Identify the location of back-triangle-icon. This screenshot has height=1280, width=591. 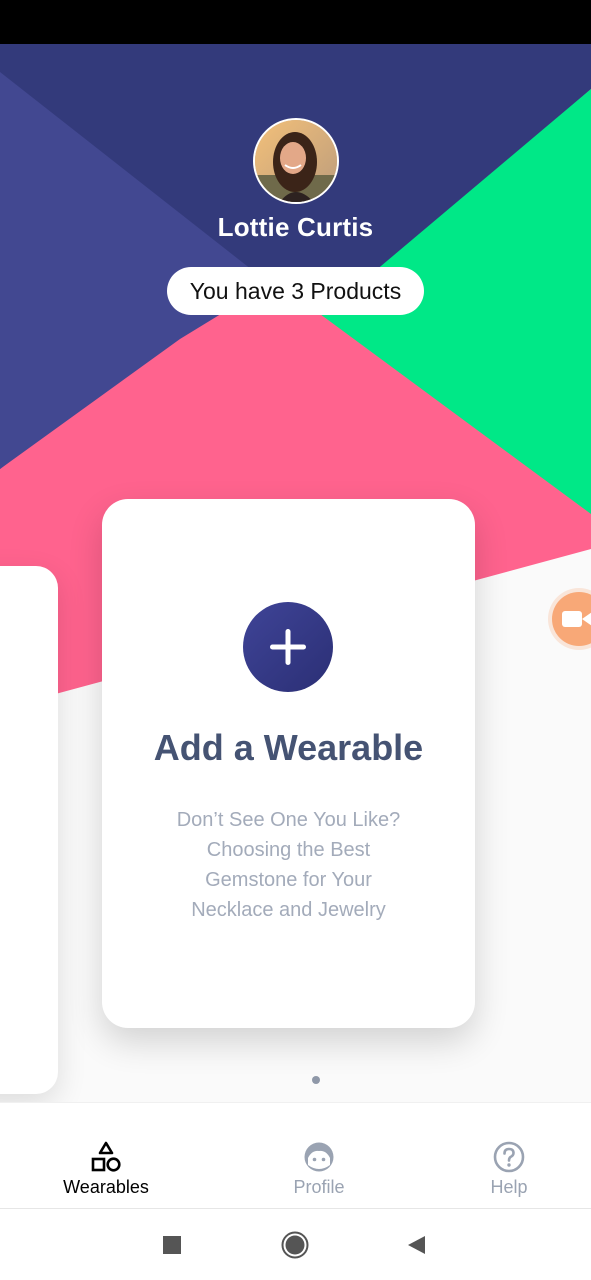
(416, 1245).